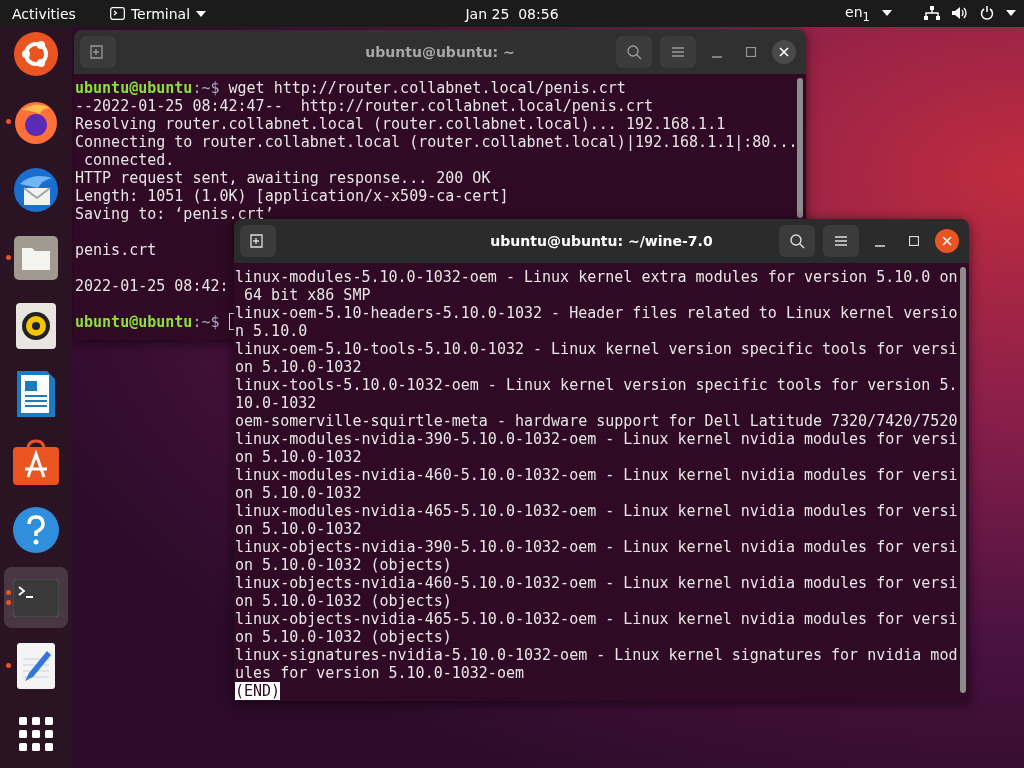 The image size is (1024, 768). Describe the element at coordinates (36, 461) in the screenshot. I see `shopping-bag-icon` at that location.